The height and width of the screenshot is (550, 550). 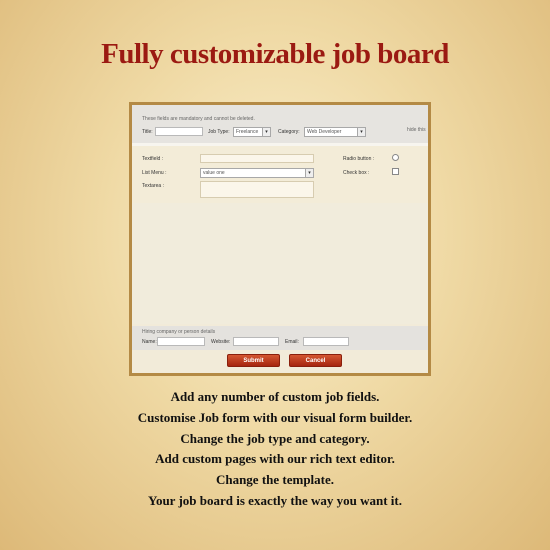 What do you see at coordinates (149, 342) in the screenshot?
I see `name-label: Name:` at bounding box center [149, 342].